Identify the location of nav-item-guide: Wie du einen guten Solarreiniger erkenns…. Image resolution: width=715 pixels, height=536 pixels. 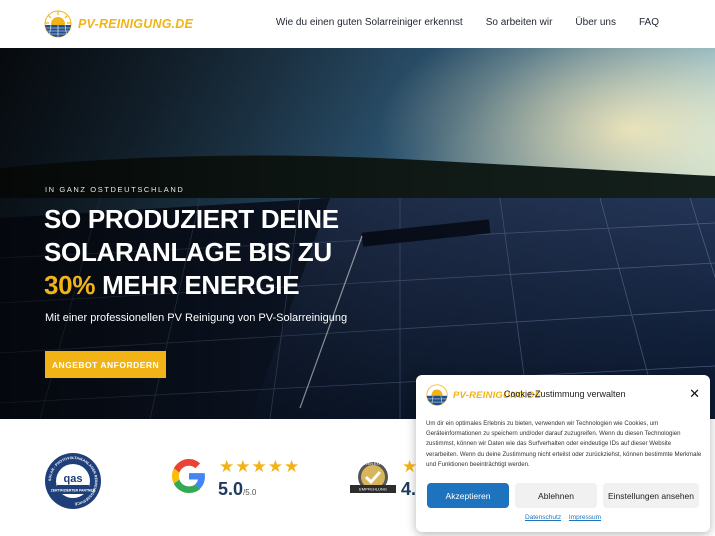
(369, 22).